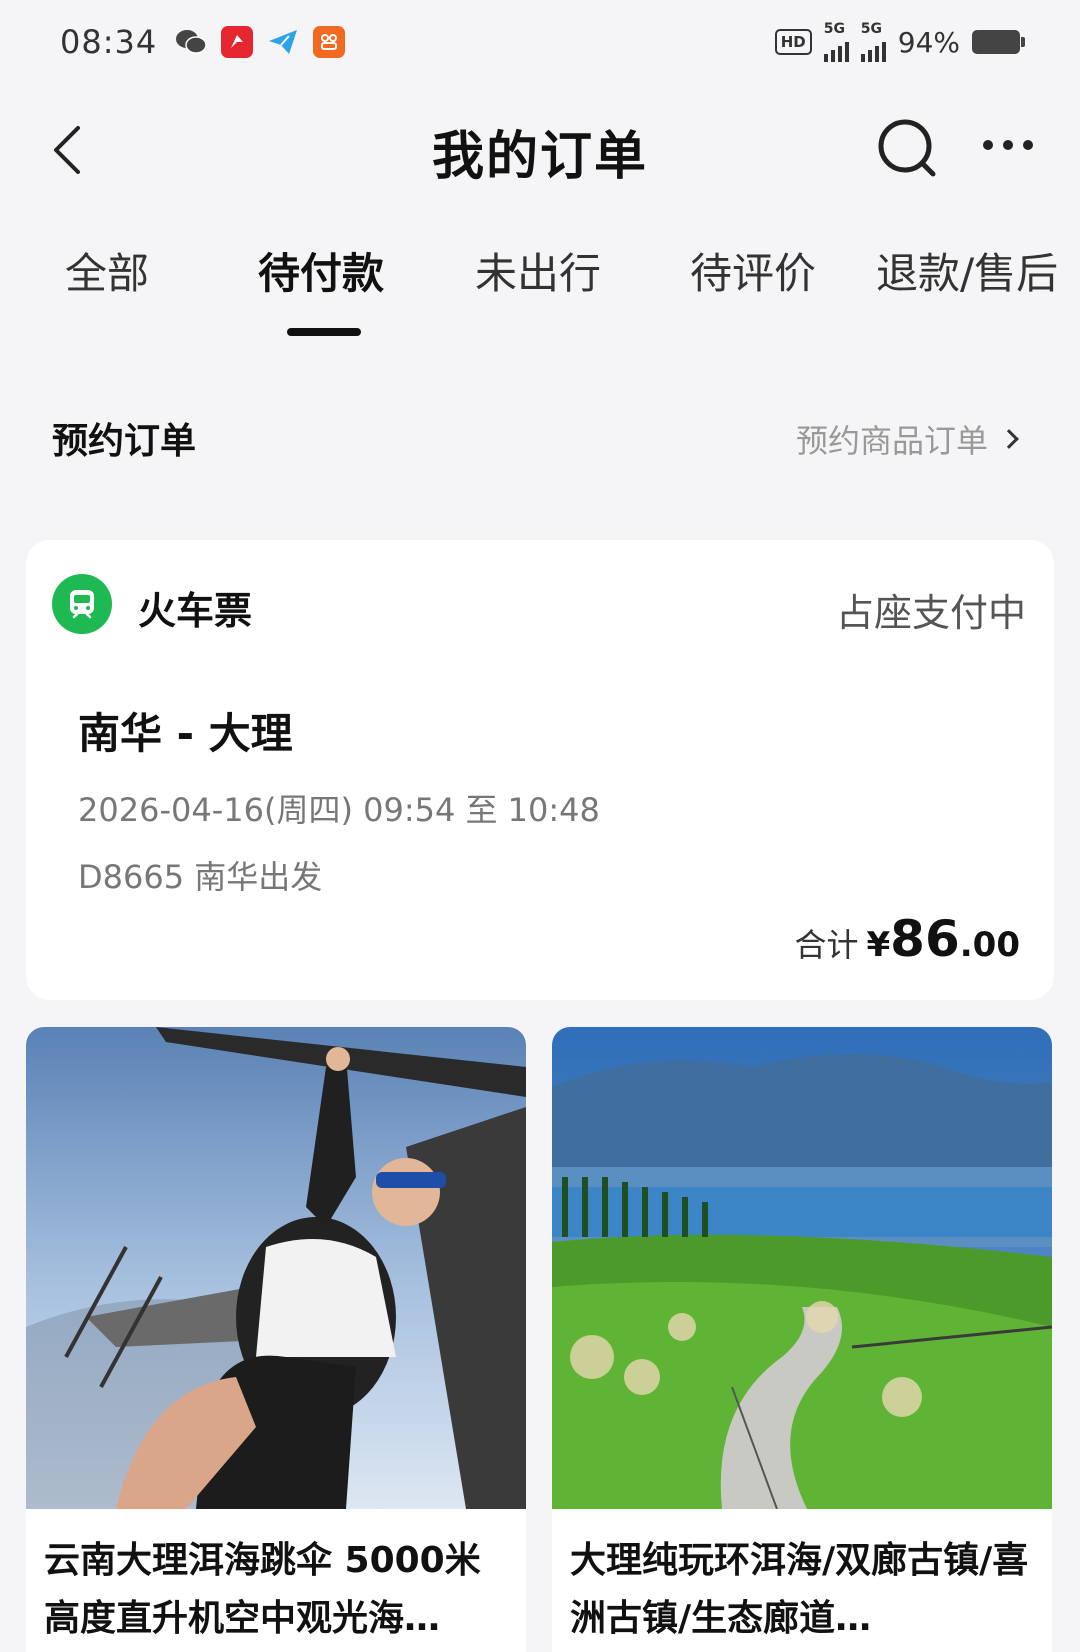  I want to click on order-time: 2026-04-16(周四) 09:54 至 10:48, so click(339, 810).